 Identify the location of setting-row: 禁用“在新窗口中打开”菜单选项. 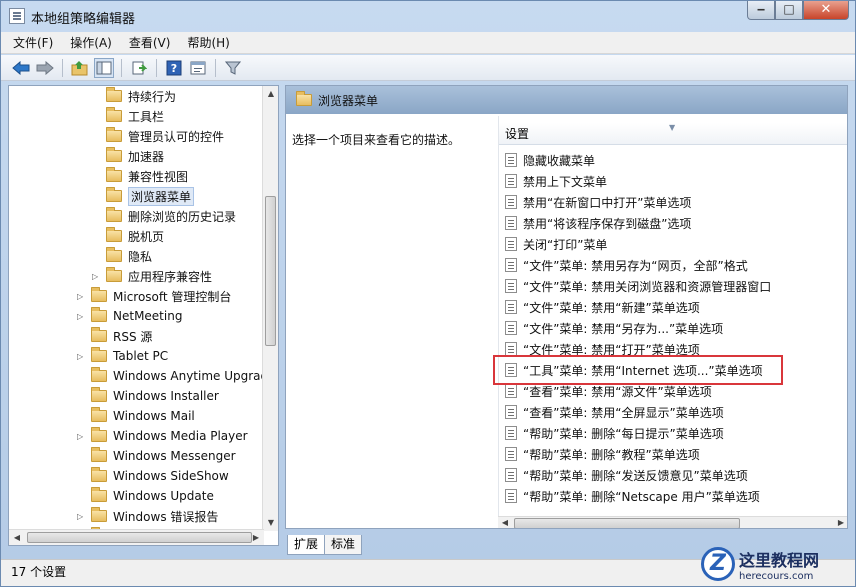
(598, 202).